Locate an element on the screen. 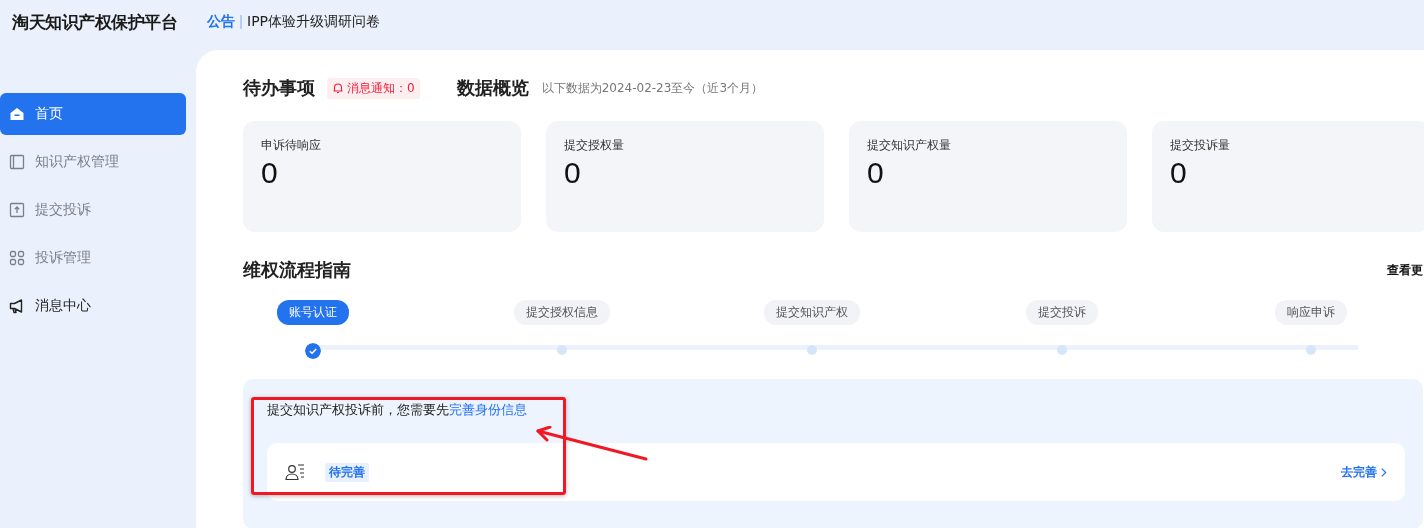 The image size is (1424, 528). stat-label: 提交投诉量 is located at coordinates (1200, 145).